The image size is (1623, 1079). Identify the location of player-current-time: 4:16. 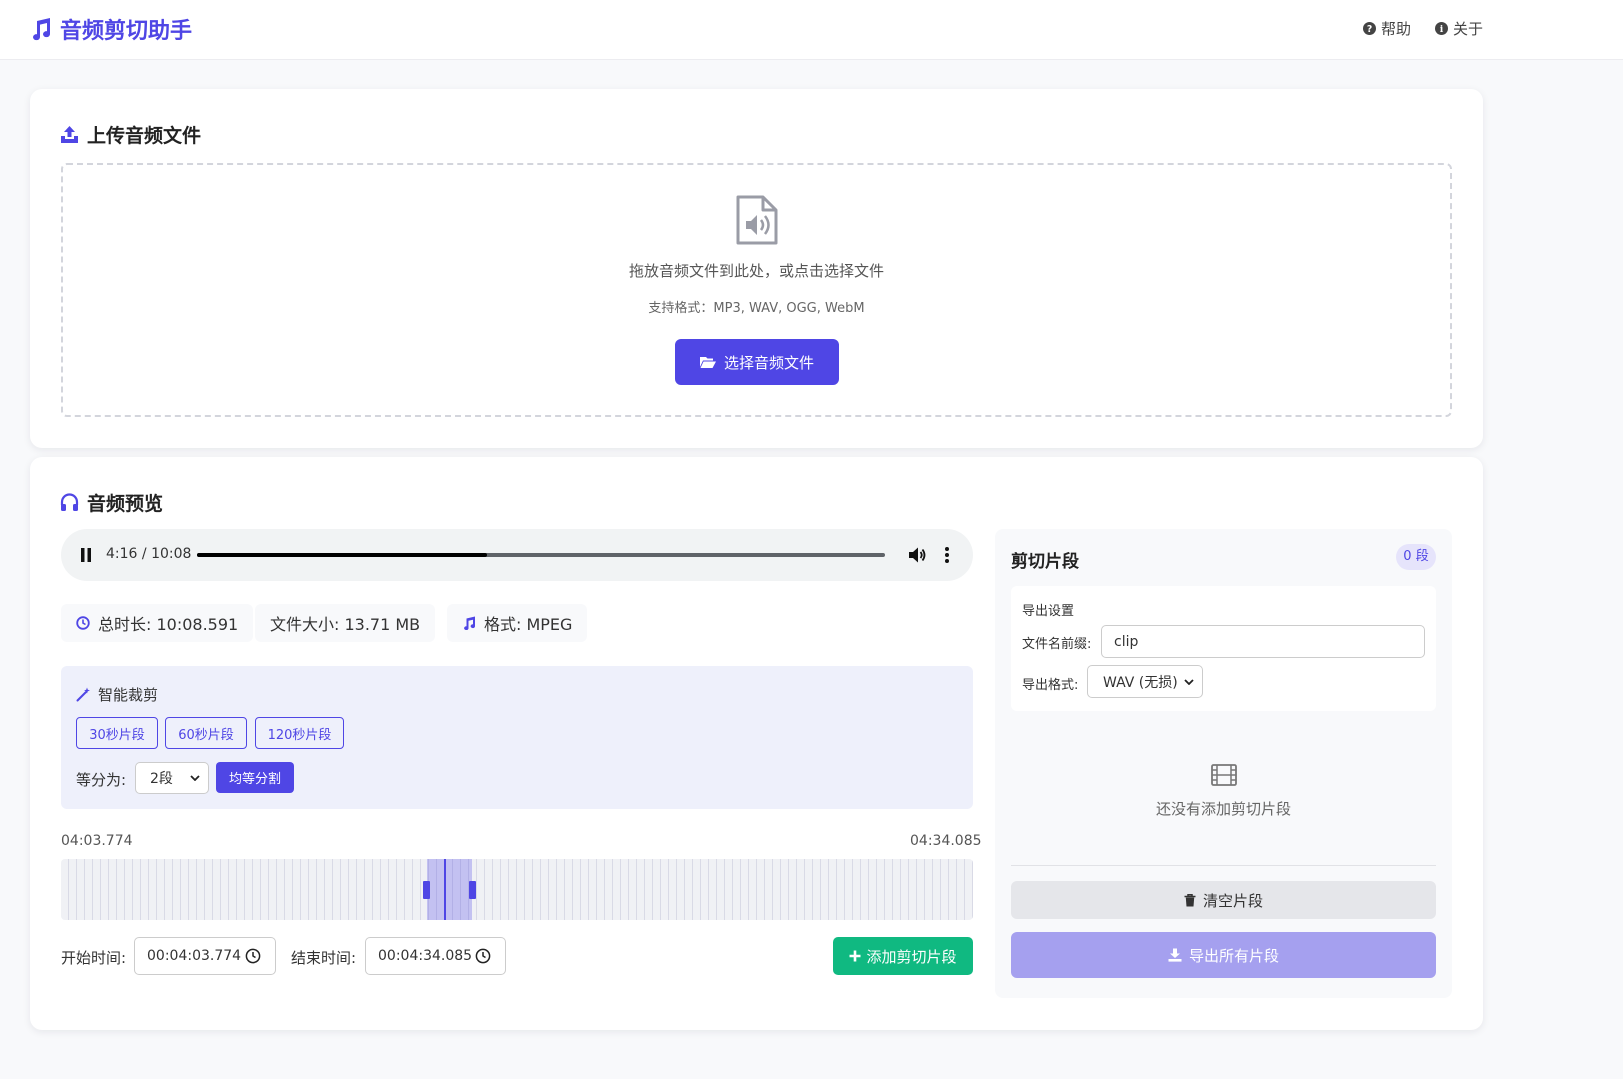
(122, 554).